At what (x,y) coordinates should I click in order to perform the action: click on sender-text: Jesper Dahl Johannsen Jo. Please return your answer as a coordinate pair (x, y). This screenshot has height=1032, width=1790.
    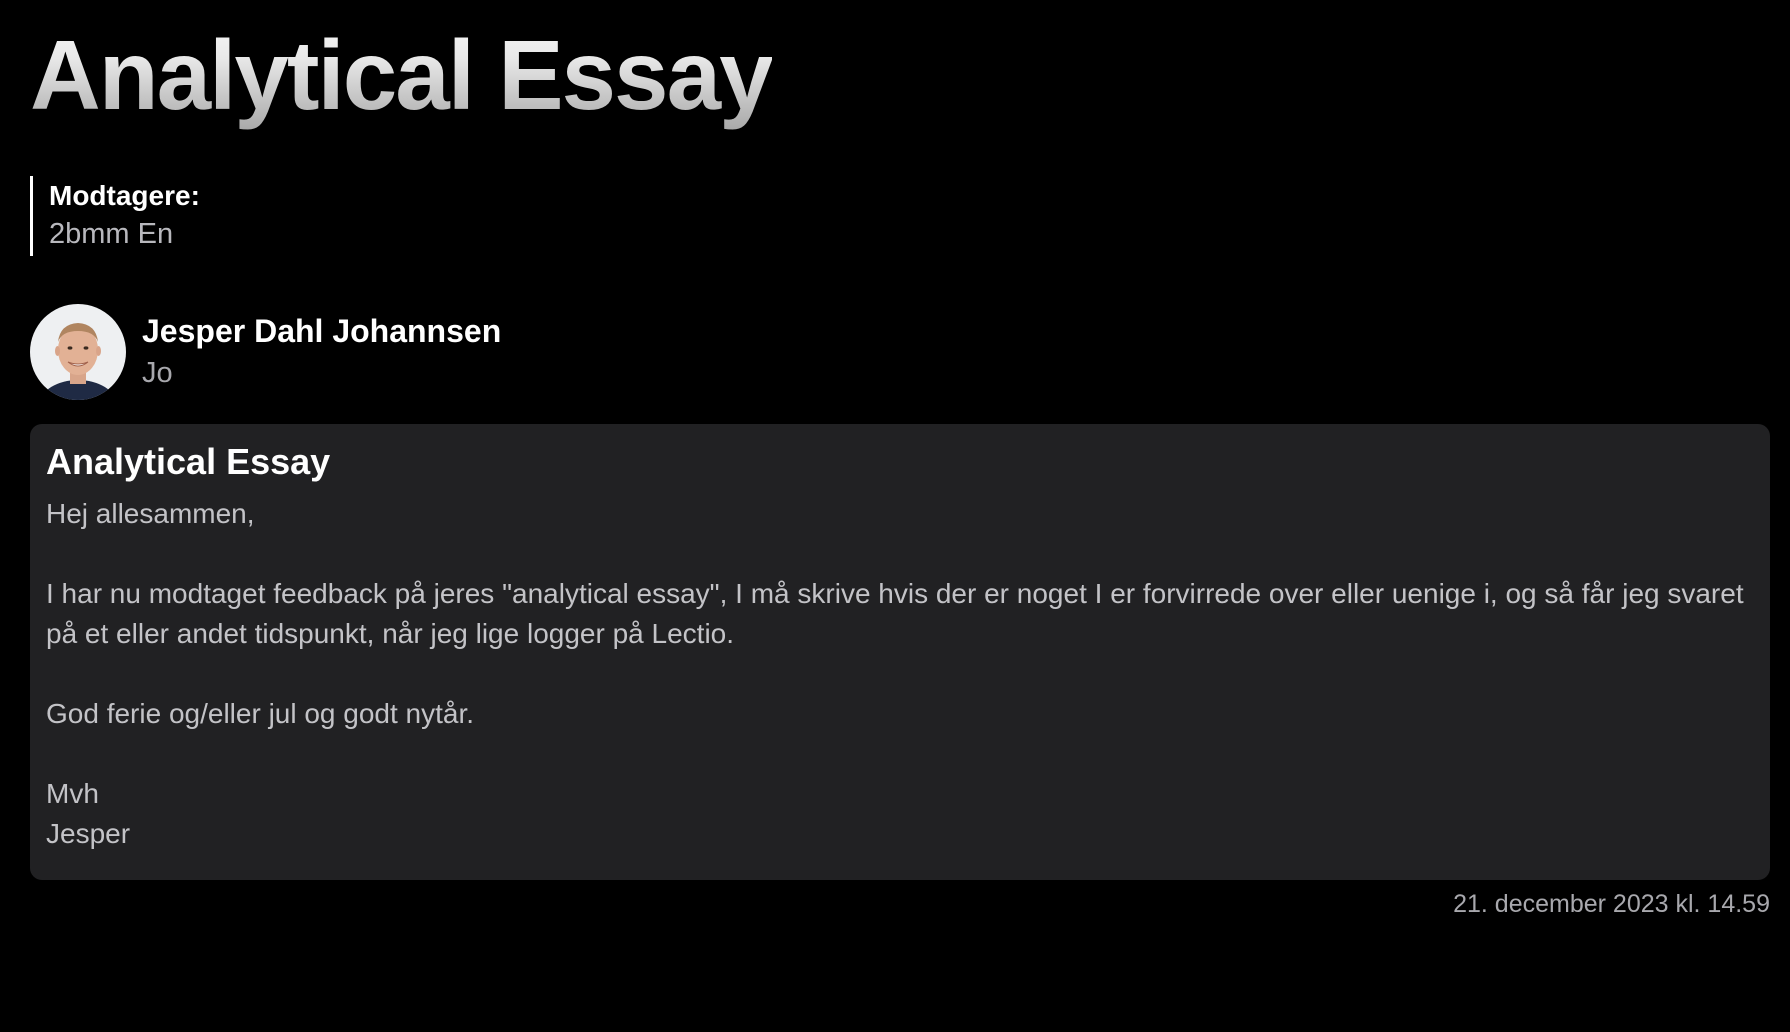
    Looking at the image, I should click on (321, 352).